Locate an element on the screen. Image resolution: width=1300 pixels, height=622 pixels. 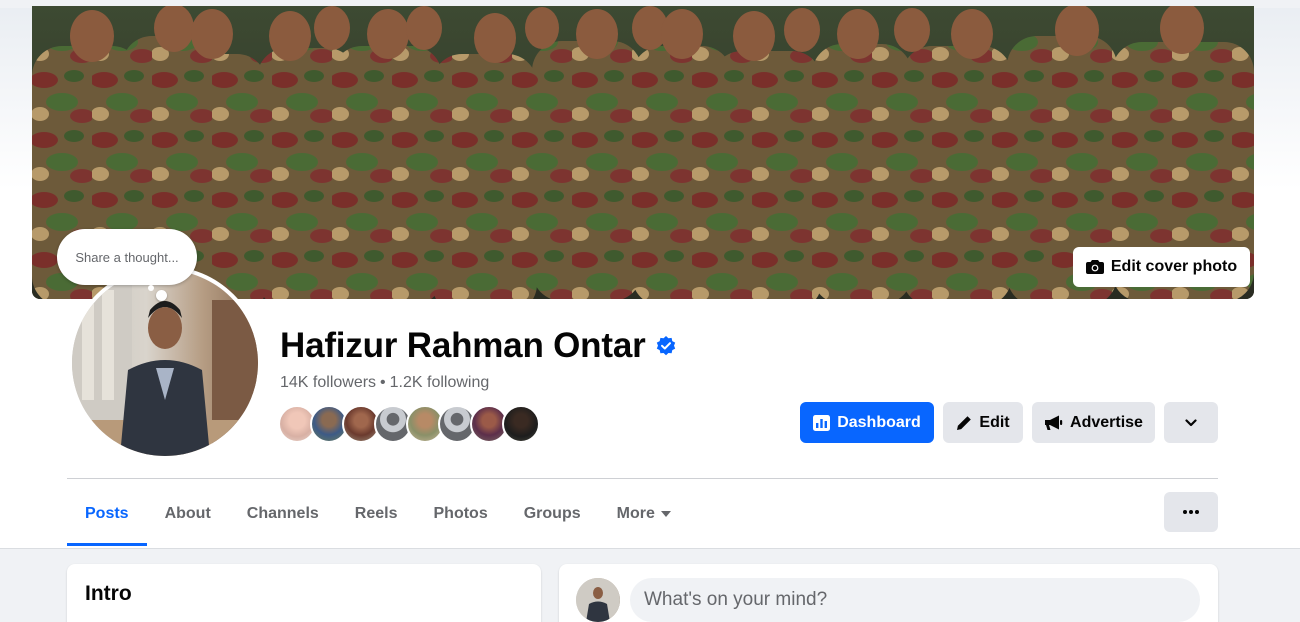
tab-label: Photos is located at coordinates (460, 513).